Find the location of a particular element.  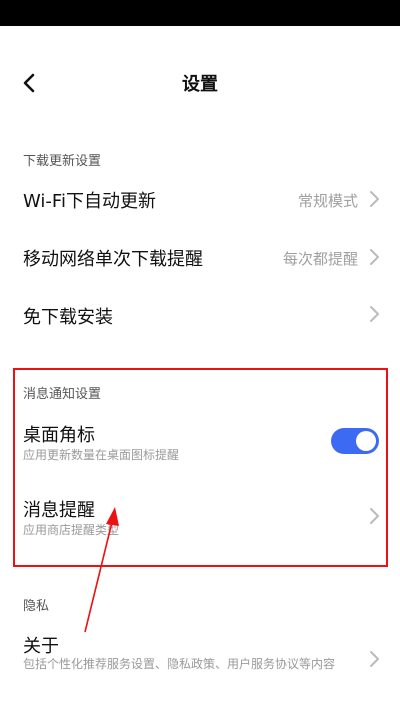

mobile-download-reminder-title: 移动网络单次下载提醒 is located at coordinates (113, 259).